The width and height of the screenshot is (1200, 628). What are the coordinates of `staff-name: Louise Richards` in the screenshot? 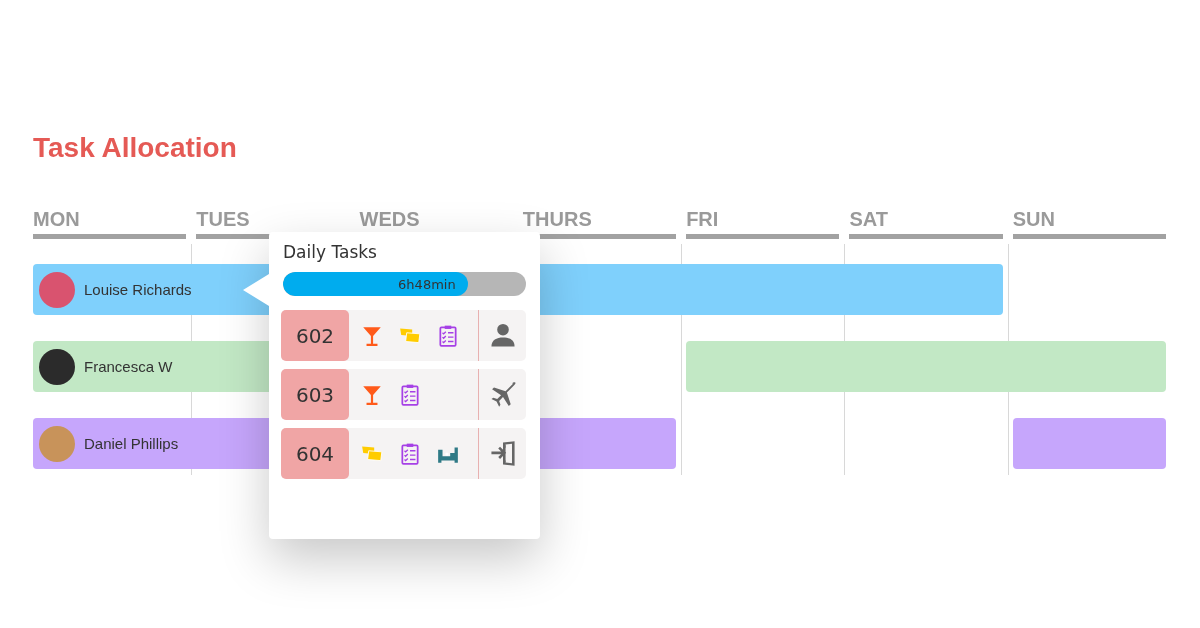 It's located at (138, 289).